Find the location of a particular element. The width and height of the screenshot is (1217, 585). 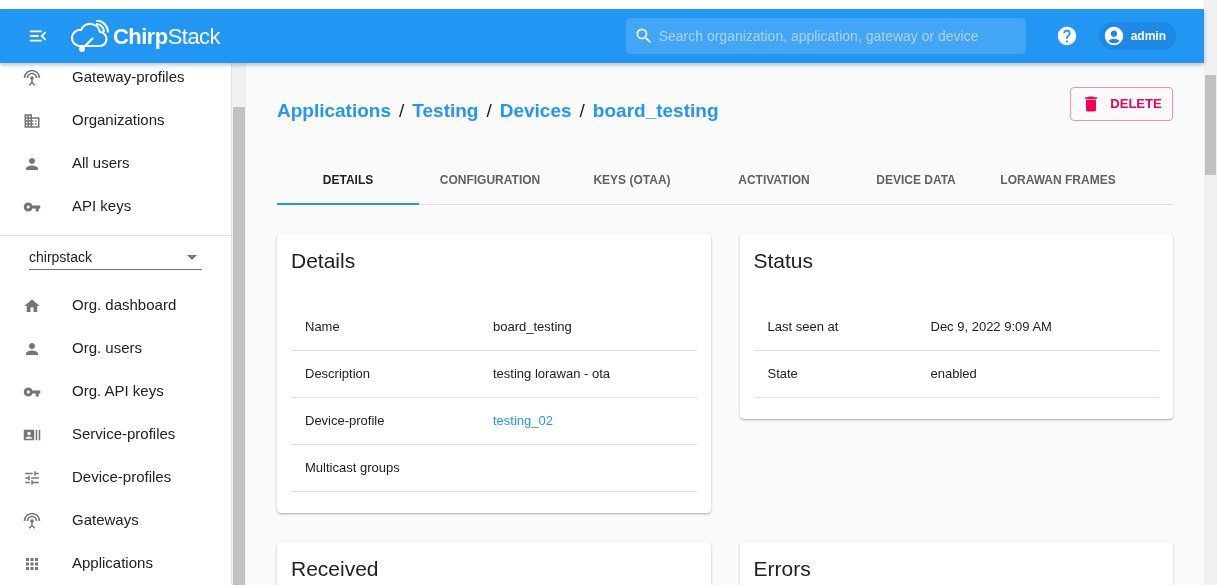

sidebar-item: Service-profiles is located at coordinates (115, 434).